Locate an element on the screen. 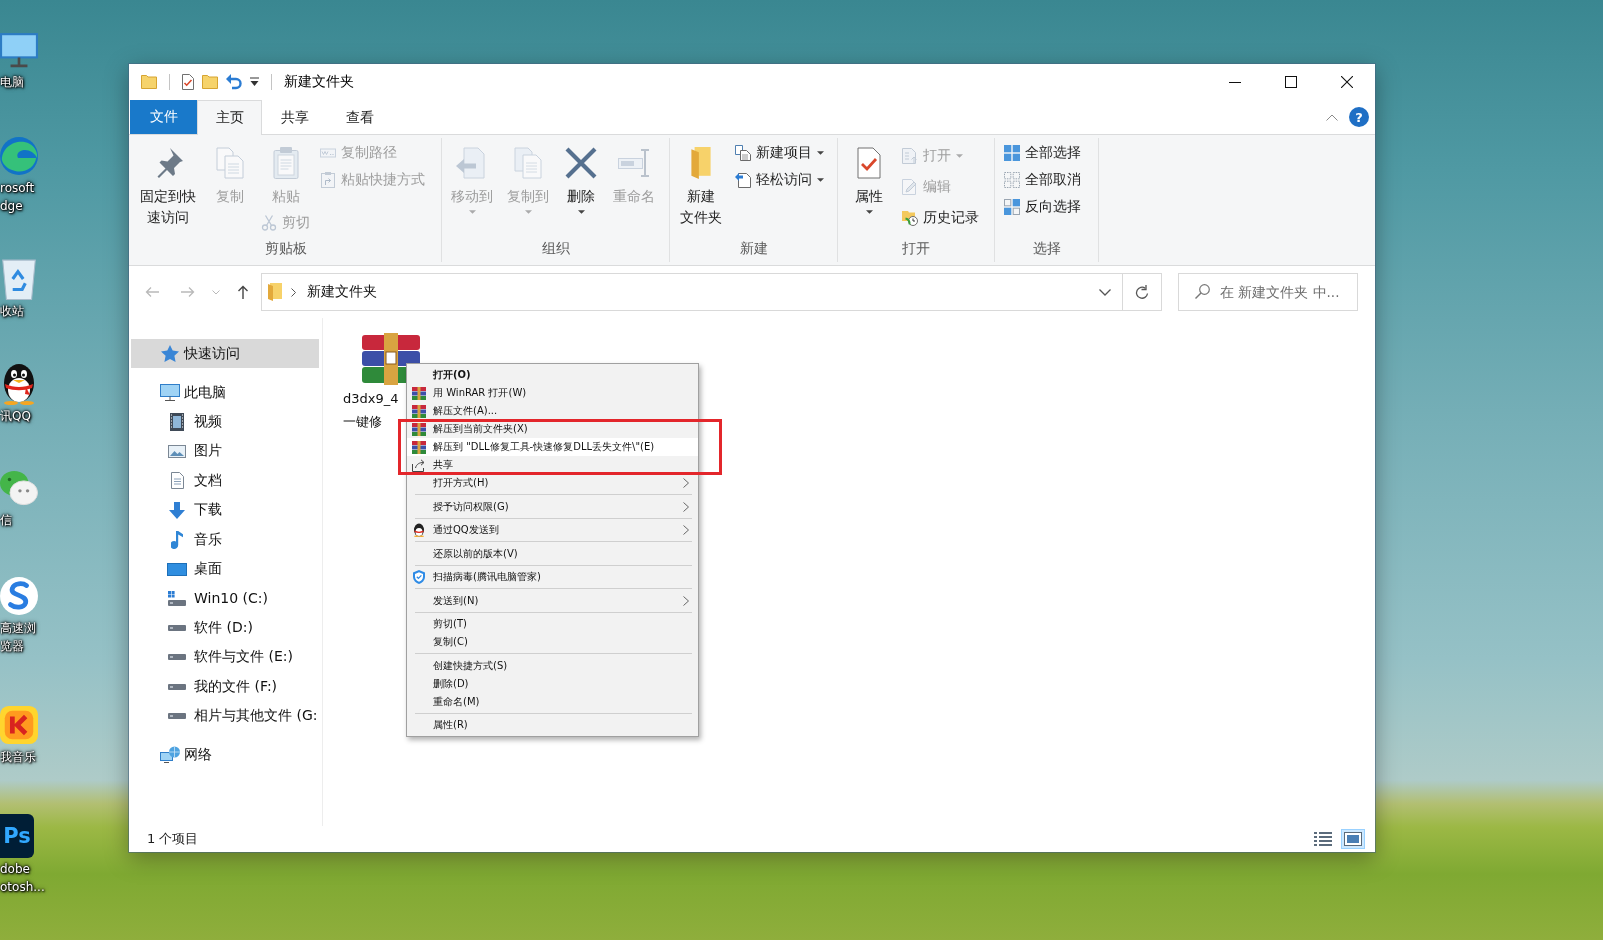  nav-item: 此电脑 is located at coordinates (225, 393).